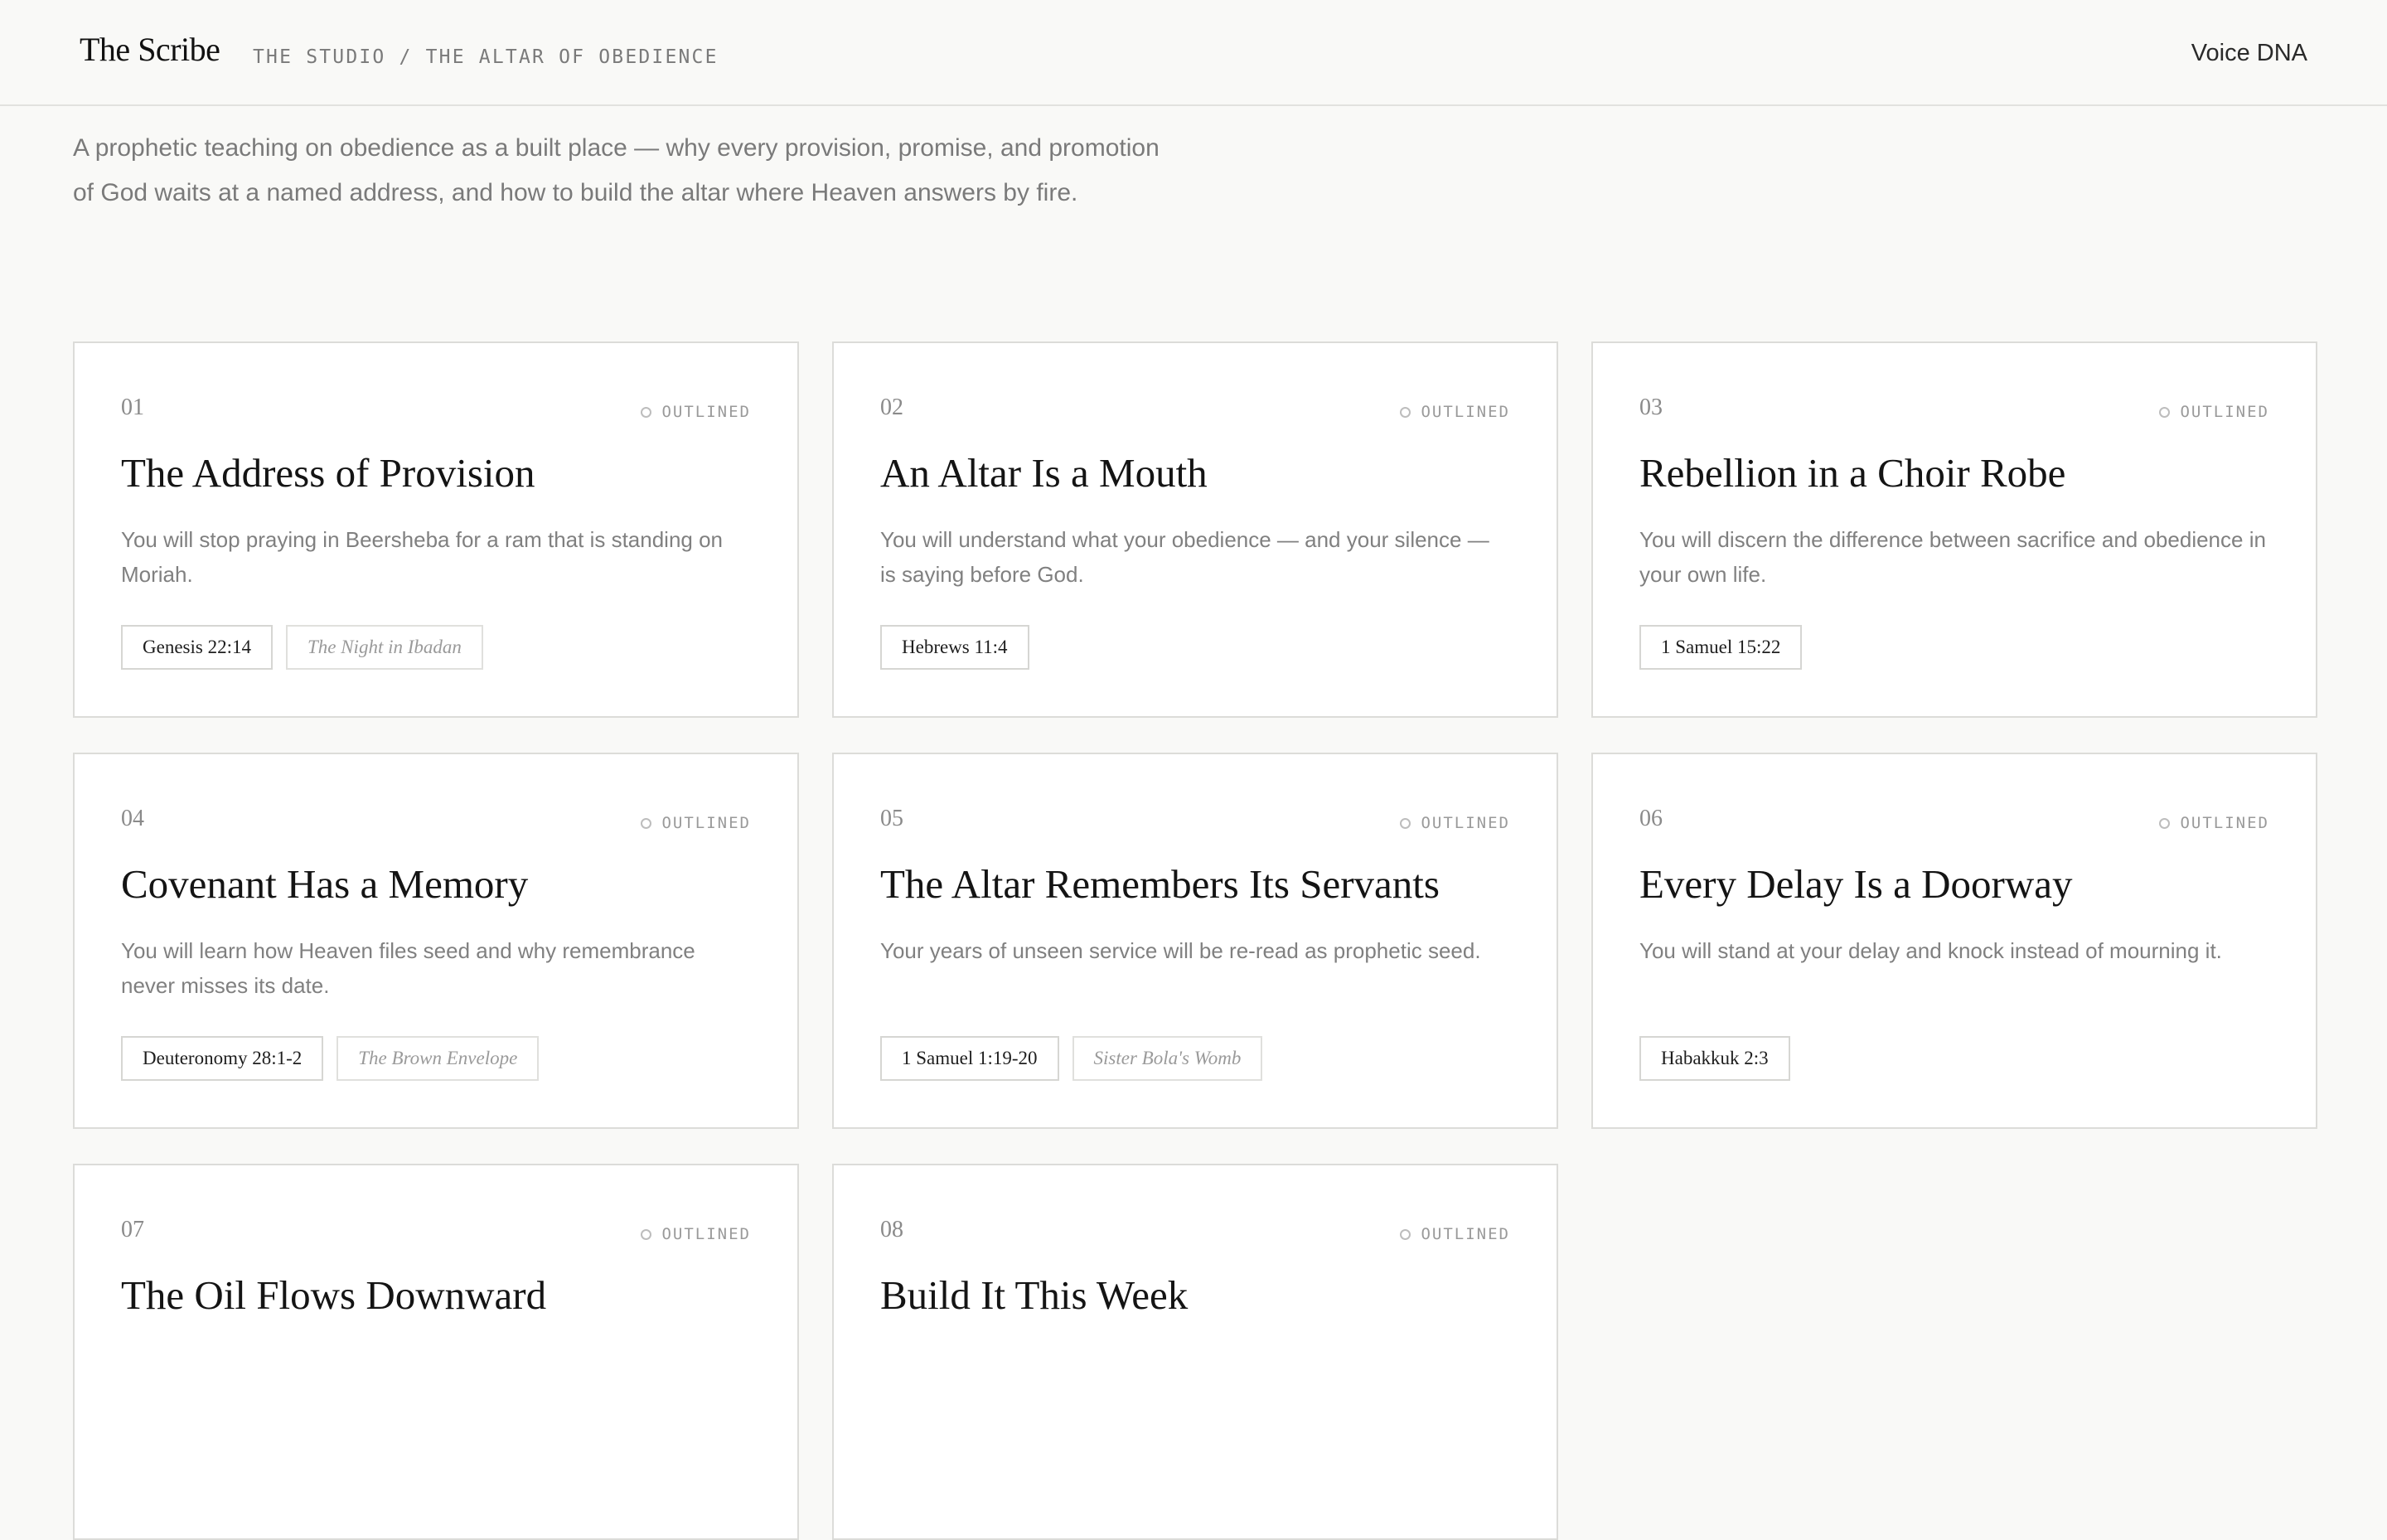 The height and width of the screenshot is (1540, 2387). What do you see at coordinates (132, 408) in the screenshot?
I see `card-number: 01` at bounding box center [132, 408].